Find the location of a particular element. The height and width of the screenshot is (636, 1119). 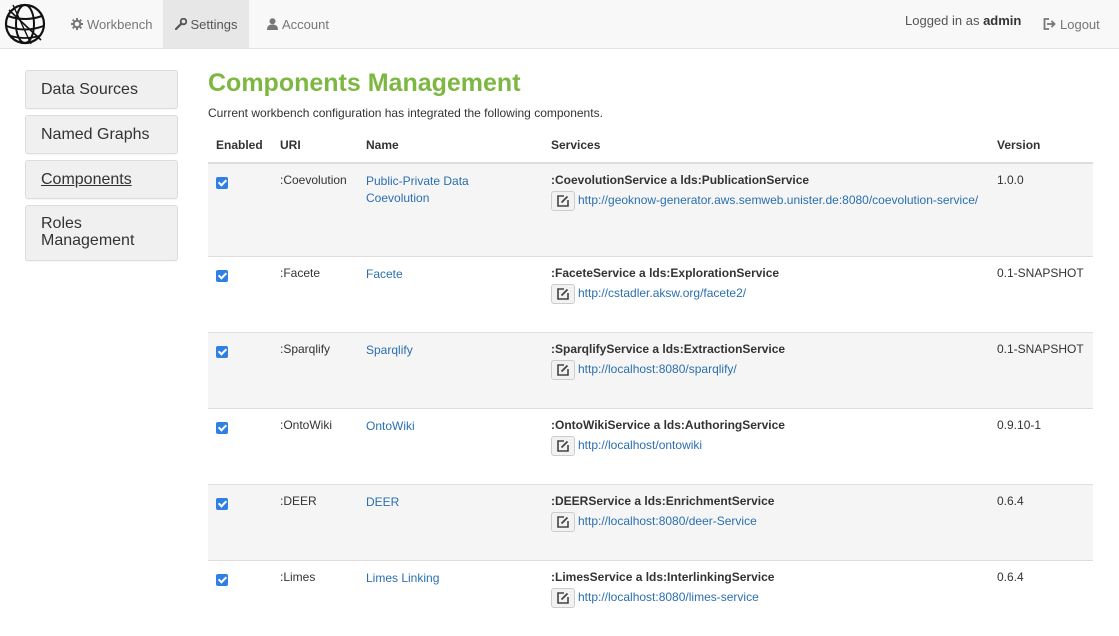

nav-account: Account is located at coordinates (298, 24).